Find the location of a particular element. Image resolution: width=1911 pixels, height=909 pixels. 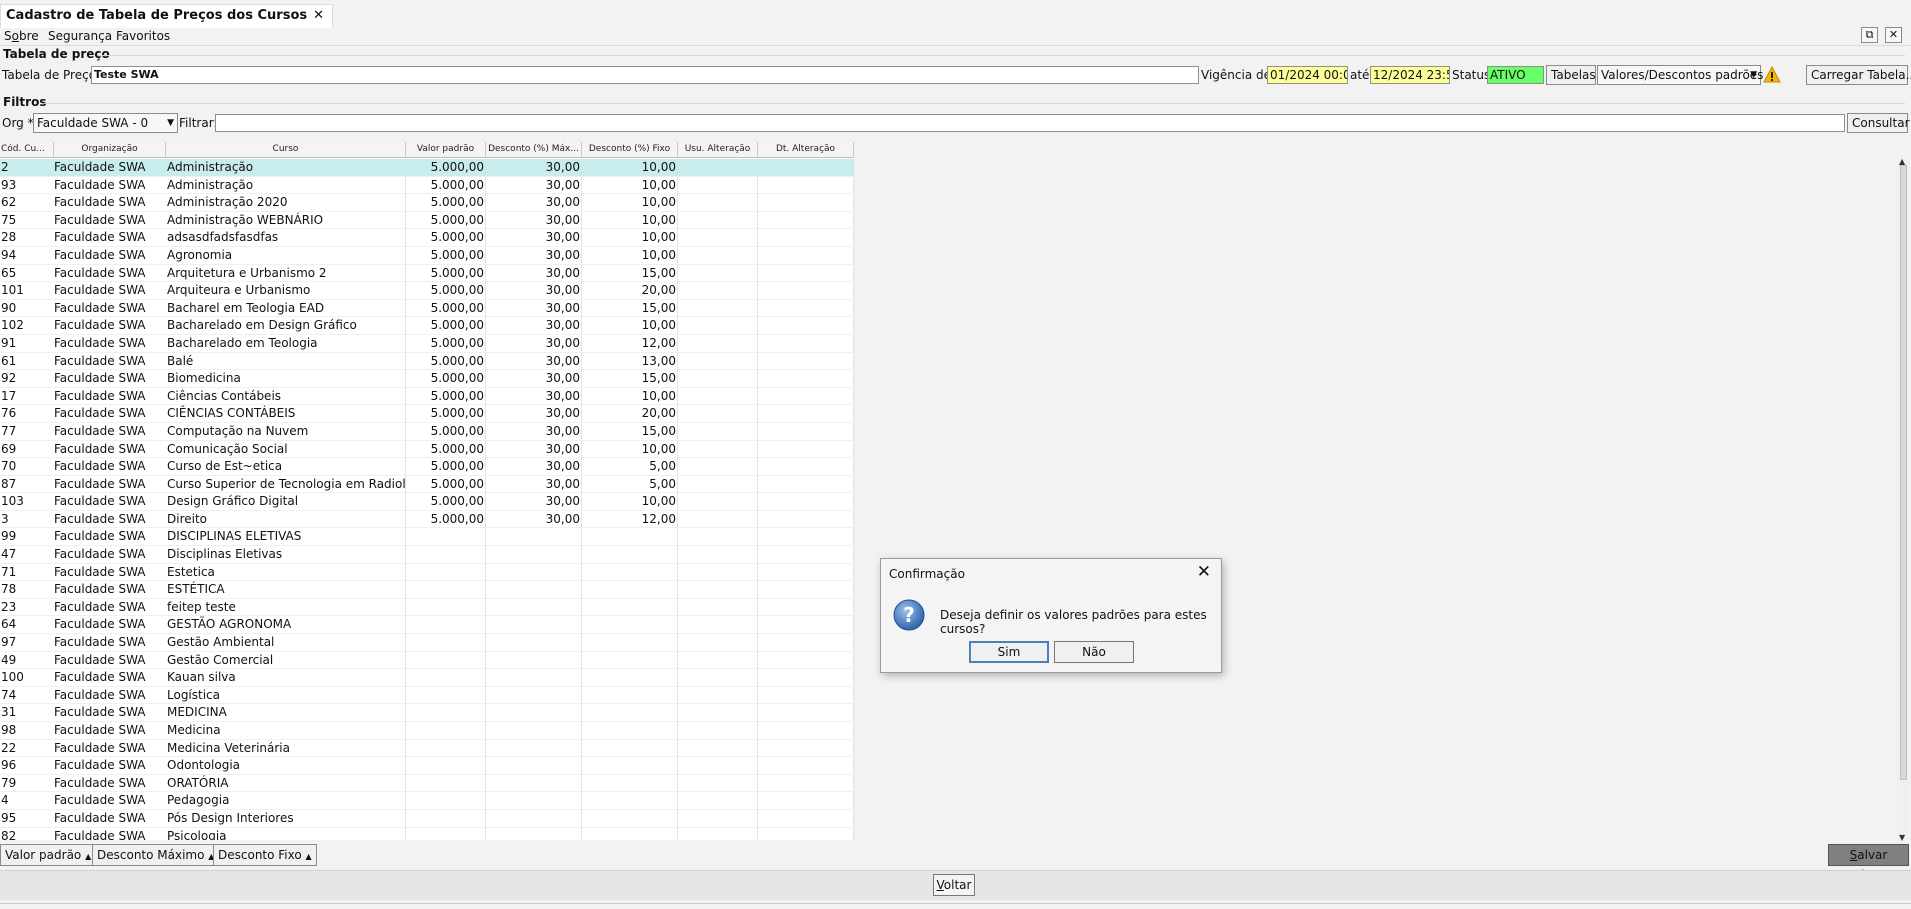

table-row: 82 Faculdade SWA Psicologia is located at coordinates (427, 834).